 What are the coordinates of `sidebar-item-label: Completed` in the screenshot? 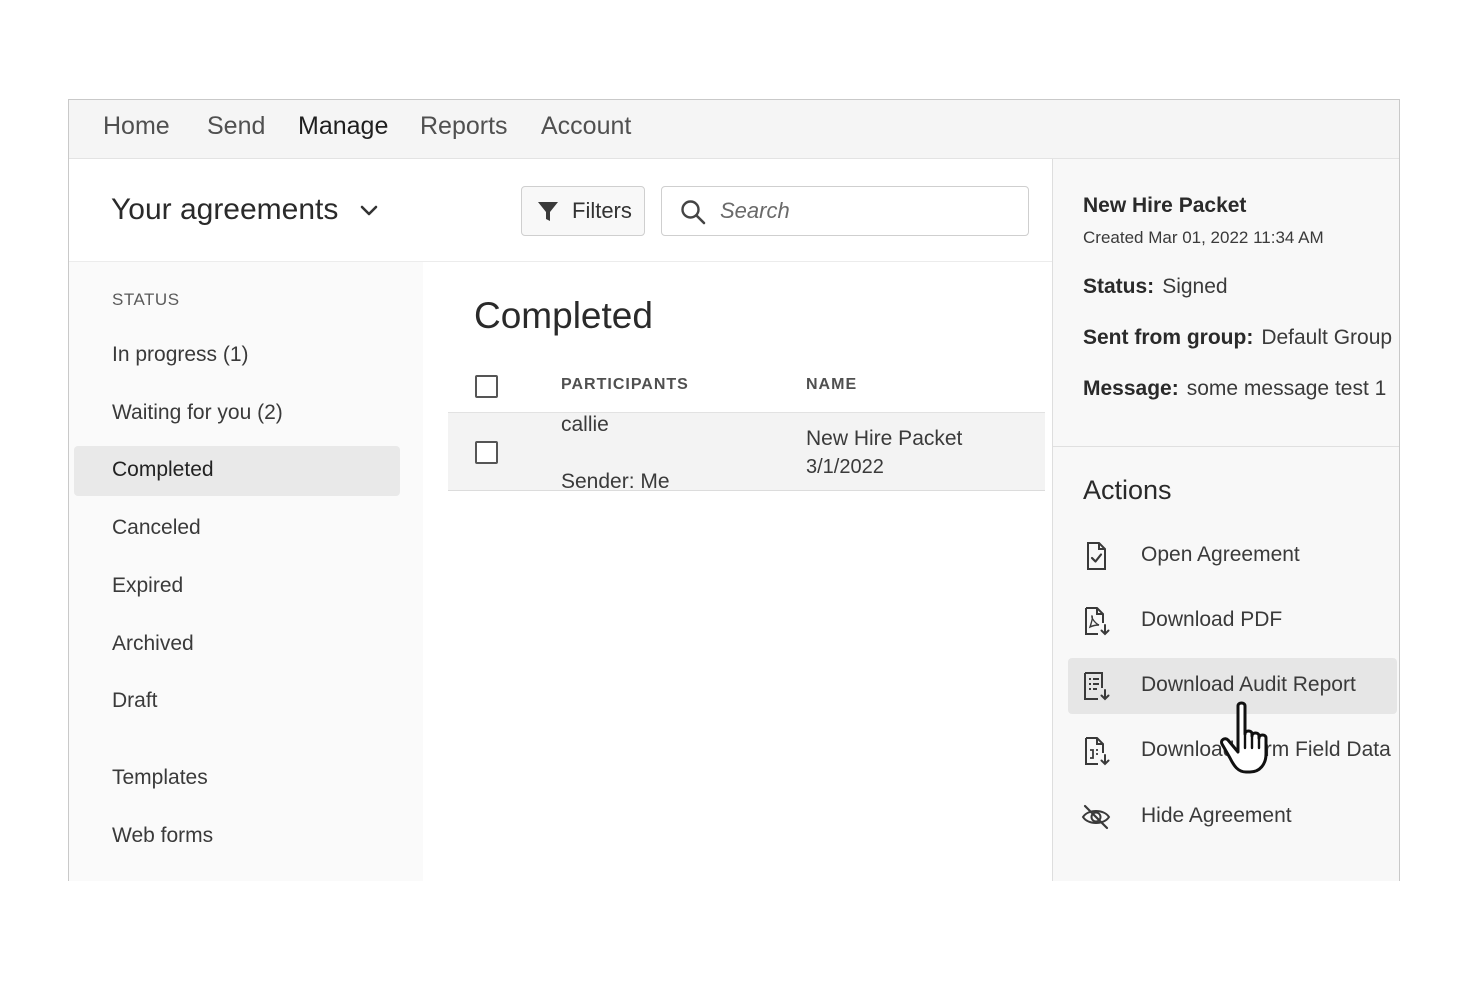 It's located at (163, 469).